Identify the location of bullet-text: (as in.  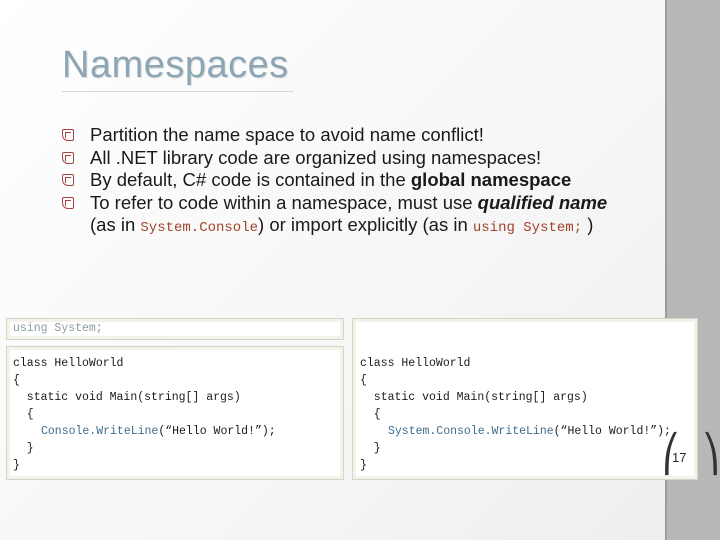
(115, 224).